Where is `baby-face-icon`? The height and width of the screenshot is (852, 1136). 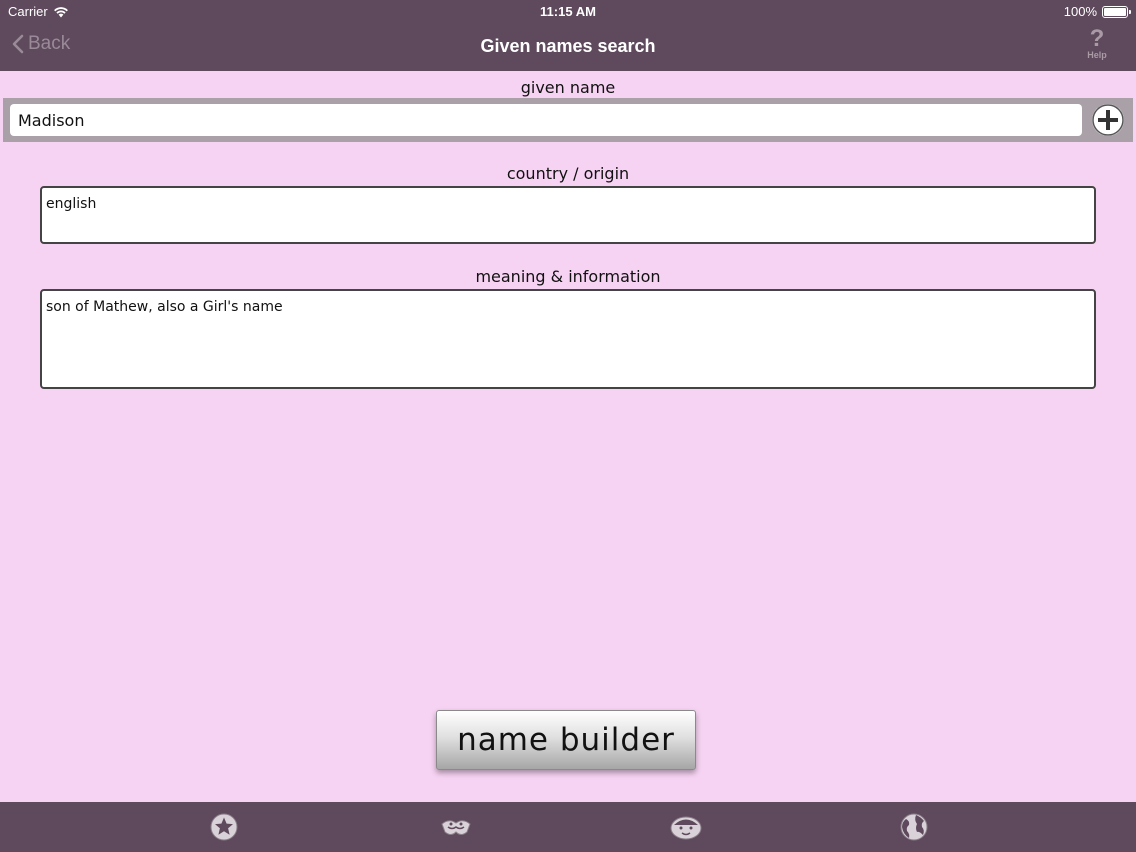
baby-face-icon is located at coordinates (686, 828).